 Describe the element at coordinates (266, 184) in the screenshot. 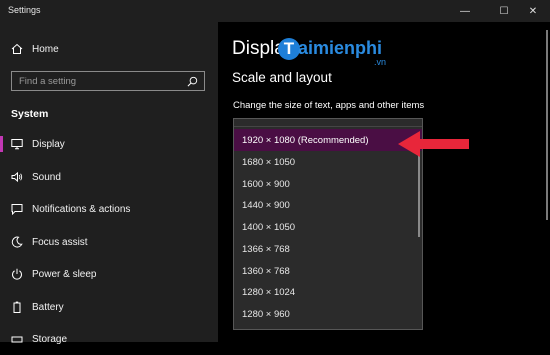

I see `resolution-option-label: 1600 × 900` at that location.